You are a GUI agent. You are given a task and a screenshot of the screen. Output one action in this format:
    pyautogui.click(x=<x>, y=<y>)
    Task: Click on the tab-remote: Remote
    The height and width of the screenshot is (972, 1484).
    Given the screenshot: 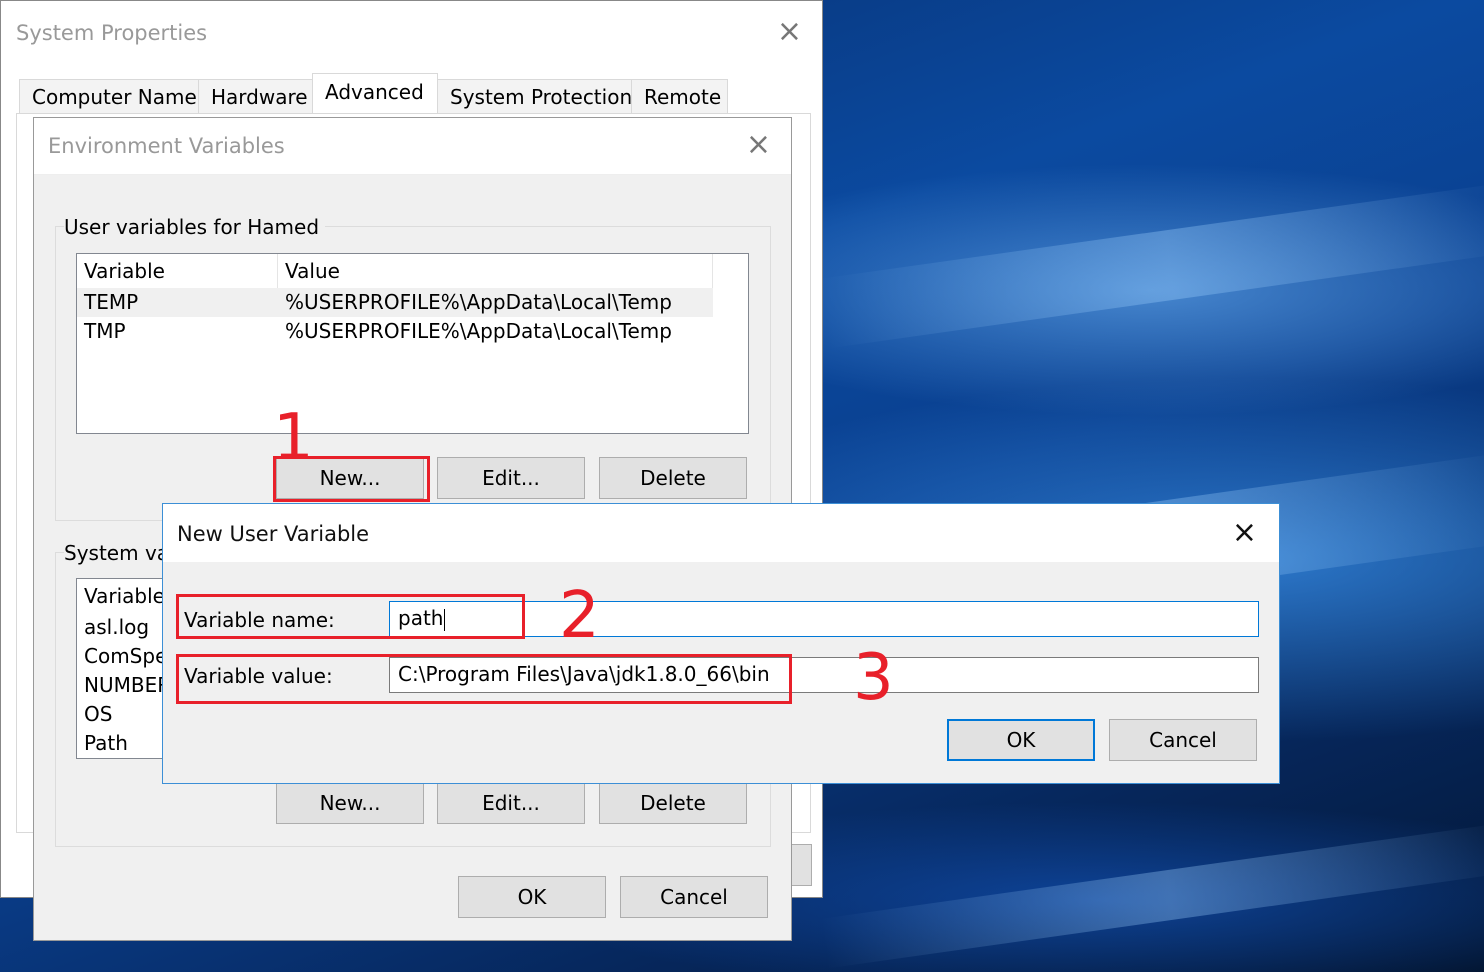 What is the action you would take?
    pyautogui.click(x=679, y=96)
    